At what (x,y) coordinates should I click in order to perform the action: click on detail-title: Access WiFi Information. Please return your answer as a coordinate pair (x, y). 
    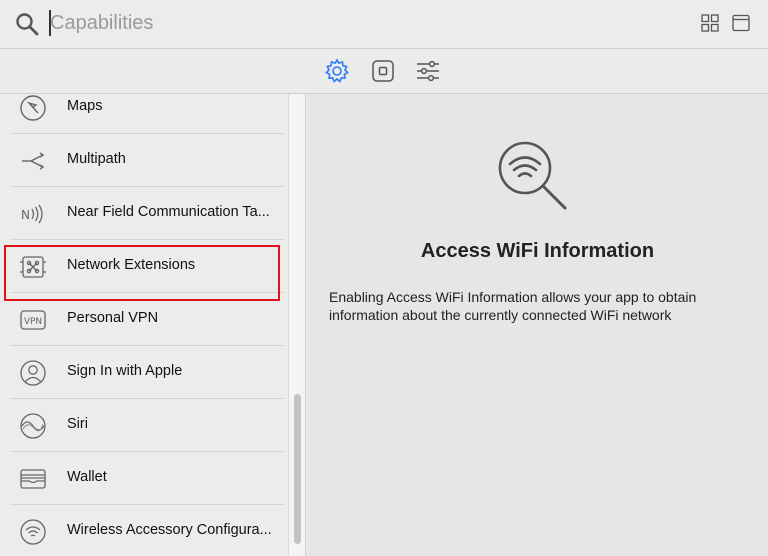
    Looking at the image, I should click on (537, 251).